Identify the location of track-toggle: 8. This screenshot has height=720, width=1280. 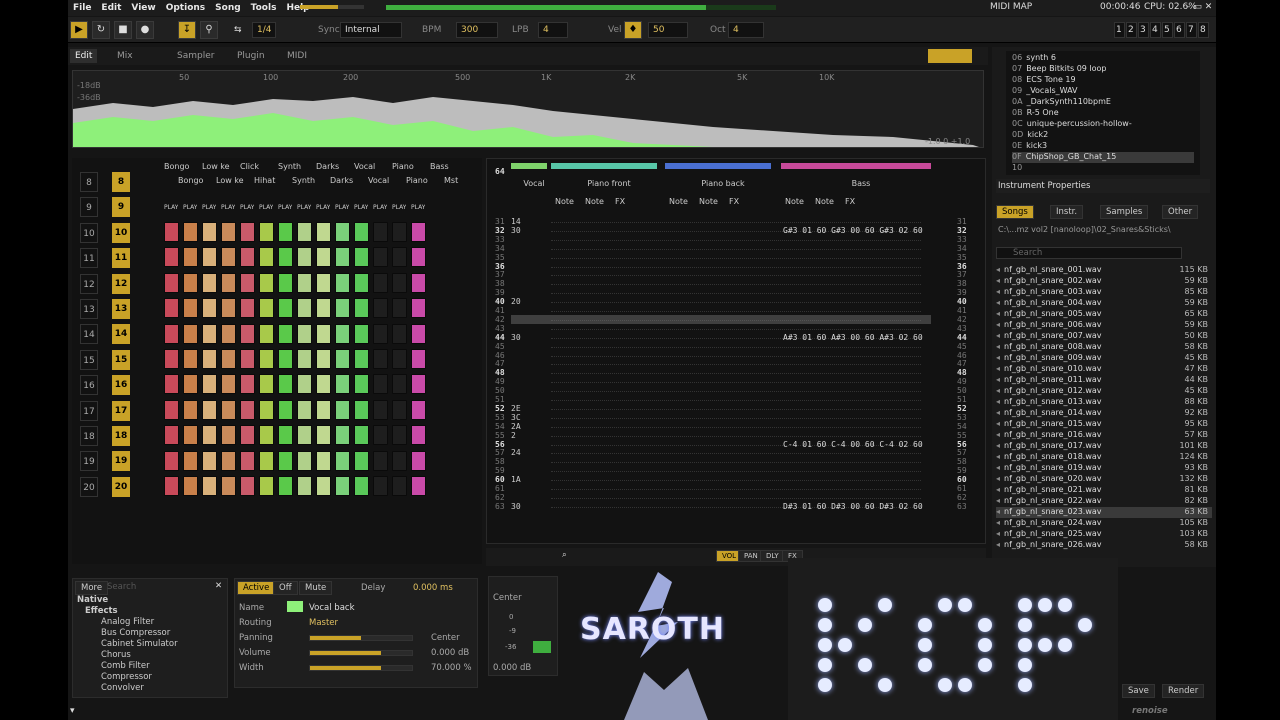
(1203, 30).